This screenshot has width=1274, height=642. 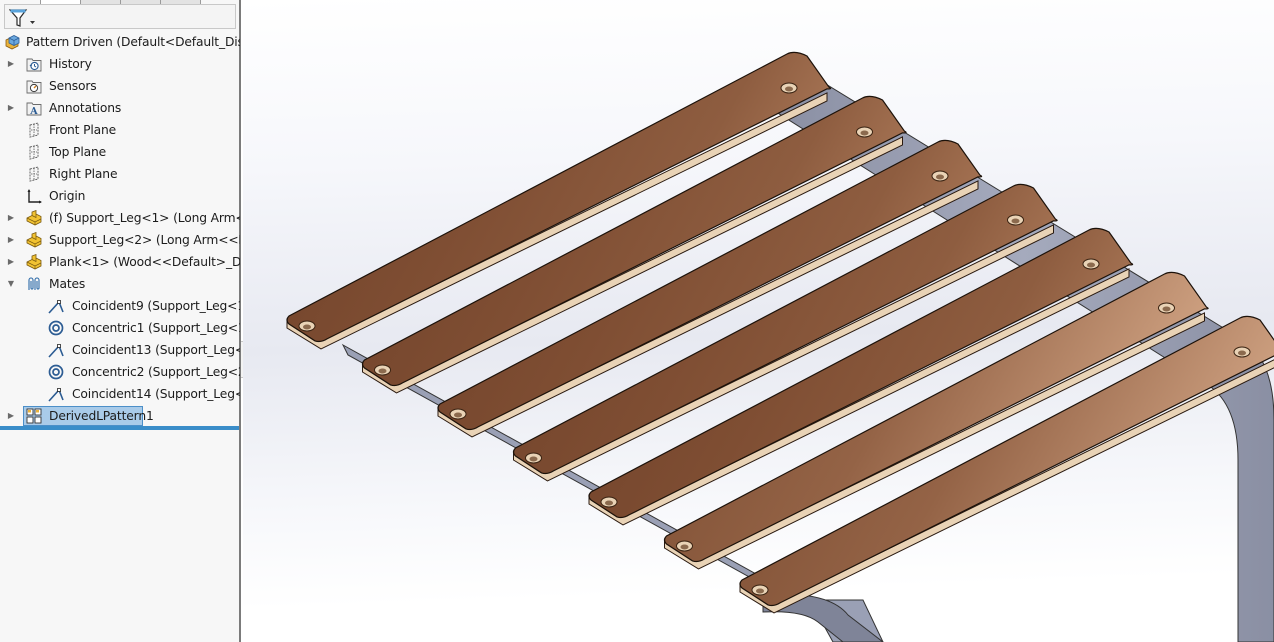 I want to click on tree-item-label: Annotations, so click(x=85, y=108).